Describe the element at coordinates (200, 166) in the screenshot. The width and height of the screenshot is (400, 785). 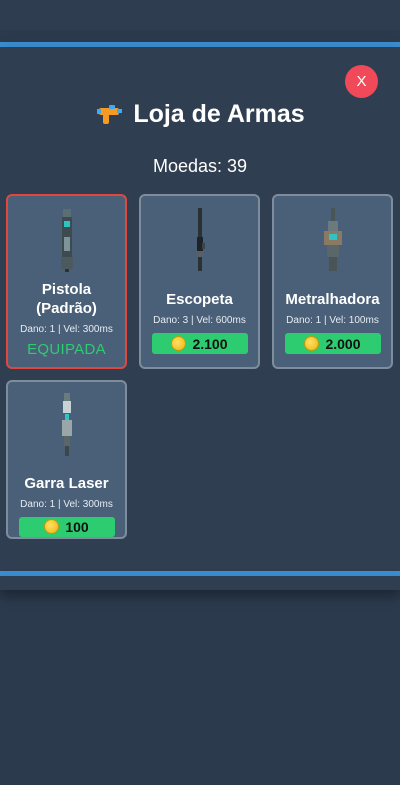
I see `coin-balance: Moedas: 39` at that location.